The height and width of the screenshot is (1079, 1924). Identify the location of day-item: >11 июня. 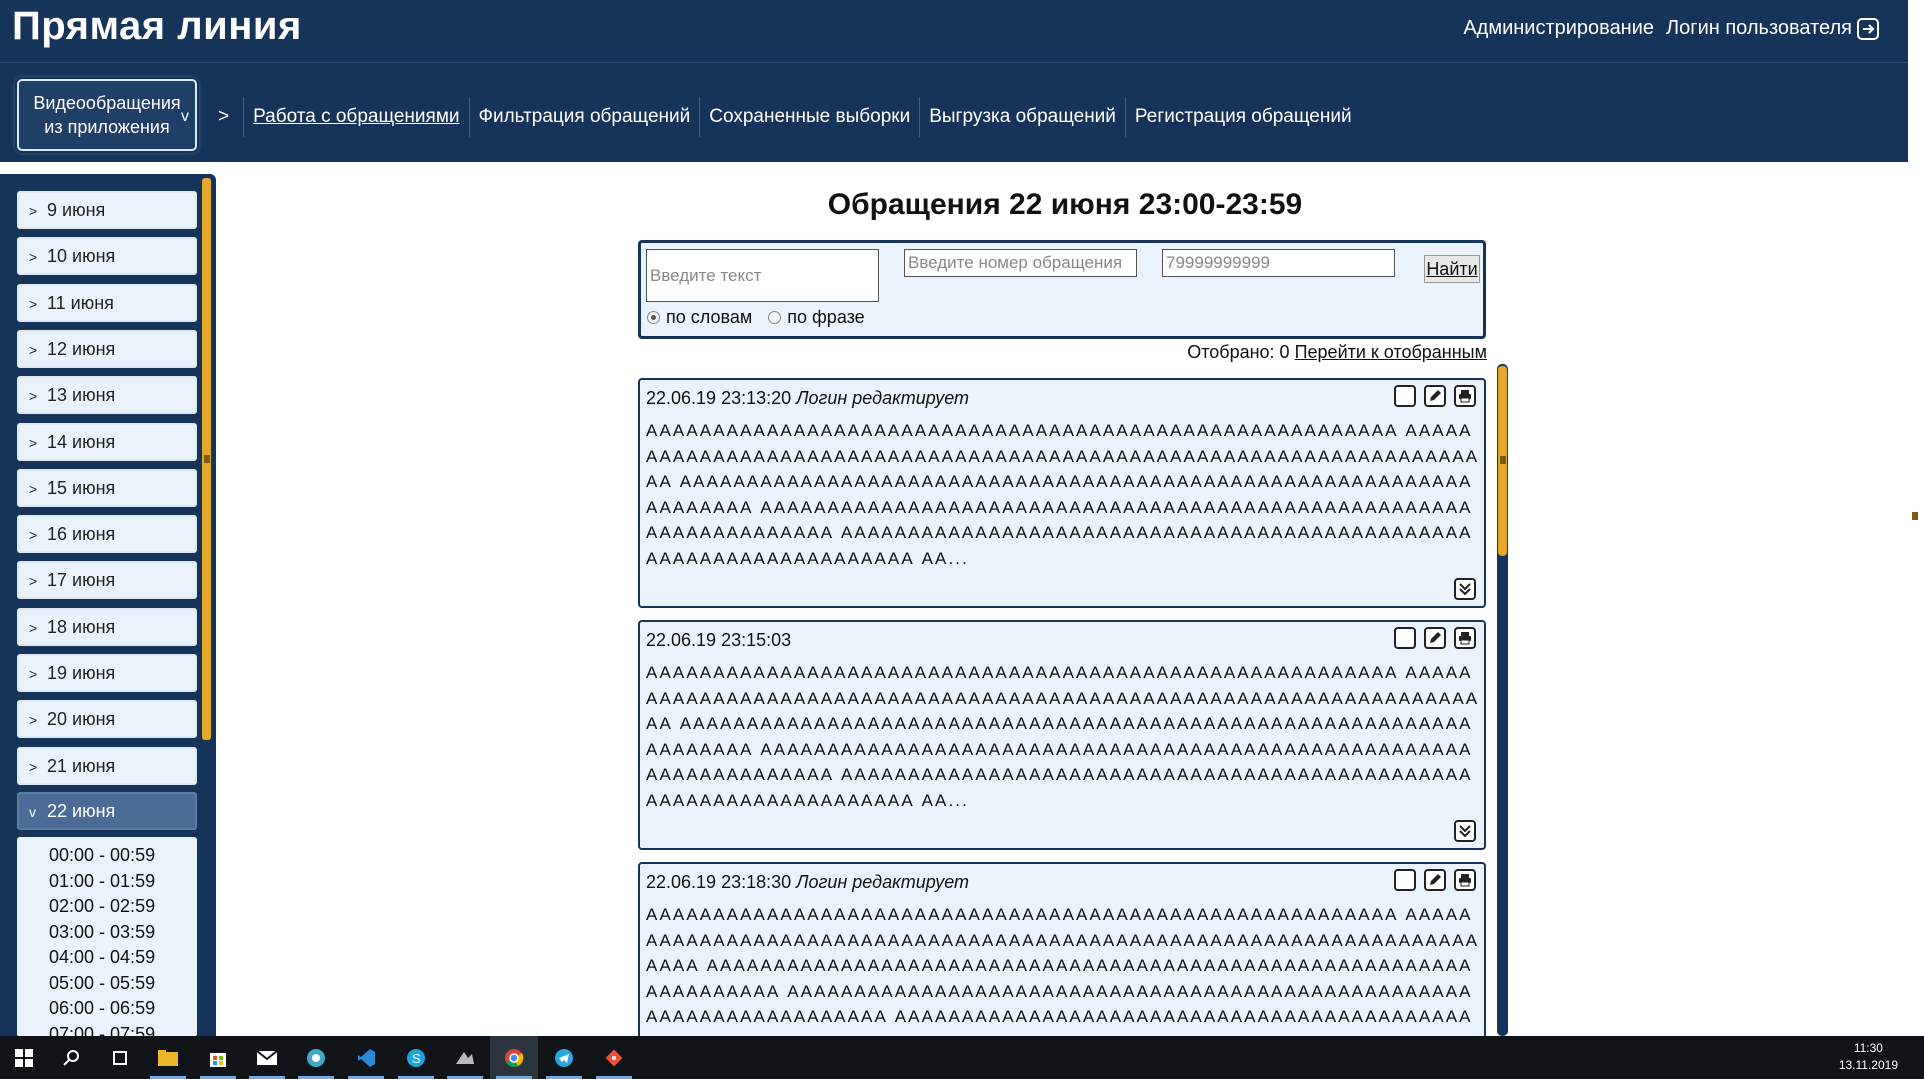
(107, 302).